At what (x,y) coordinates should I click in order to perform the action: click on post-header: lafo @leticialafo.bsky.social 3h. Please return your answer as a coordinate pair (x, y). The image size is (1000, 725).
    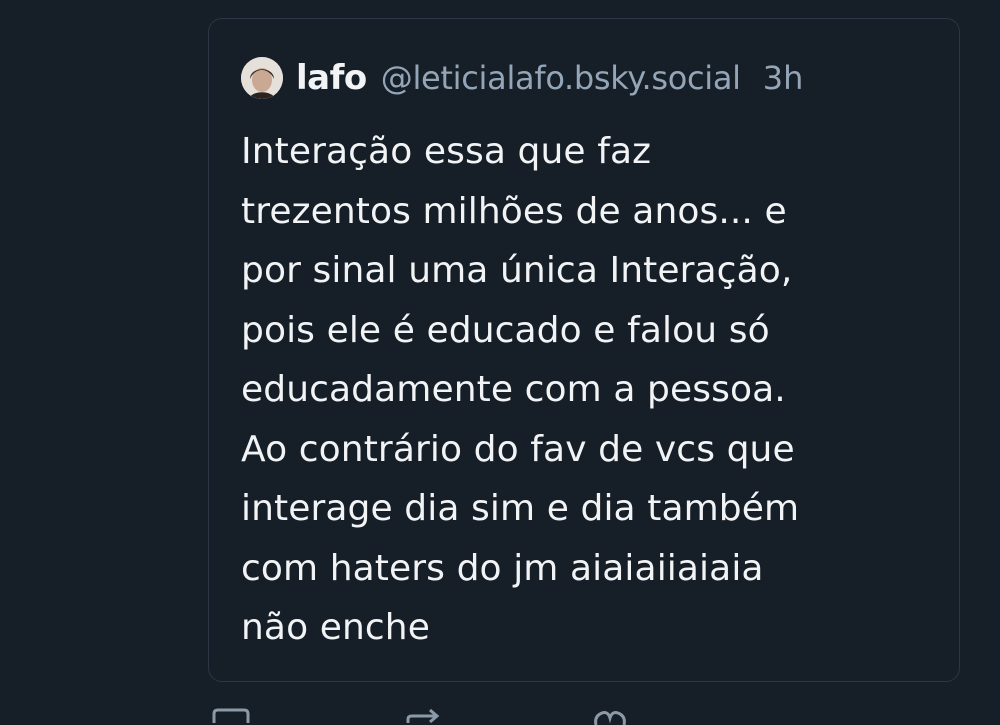
    Looking at the image, I should click on (522, 78).